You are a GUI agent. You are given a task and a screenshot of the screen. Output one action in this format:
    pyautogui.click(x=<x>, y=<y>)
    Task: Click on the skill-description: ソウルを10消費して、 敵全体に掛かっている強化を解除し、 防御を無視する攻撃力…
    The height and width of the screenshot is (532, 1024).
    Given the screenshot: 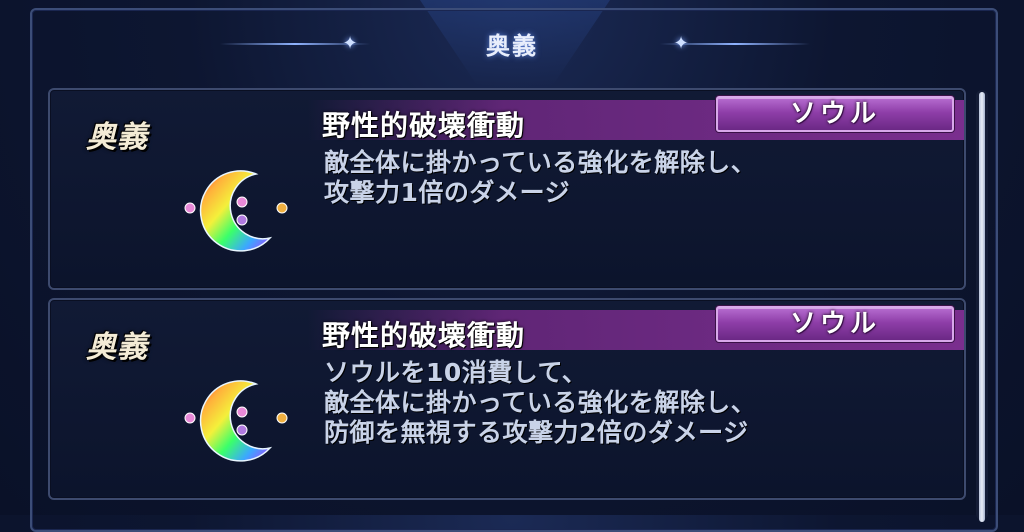 What is the action you would take?
    pyautogui.click(x=540, y=403)
    